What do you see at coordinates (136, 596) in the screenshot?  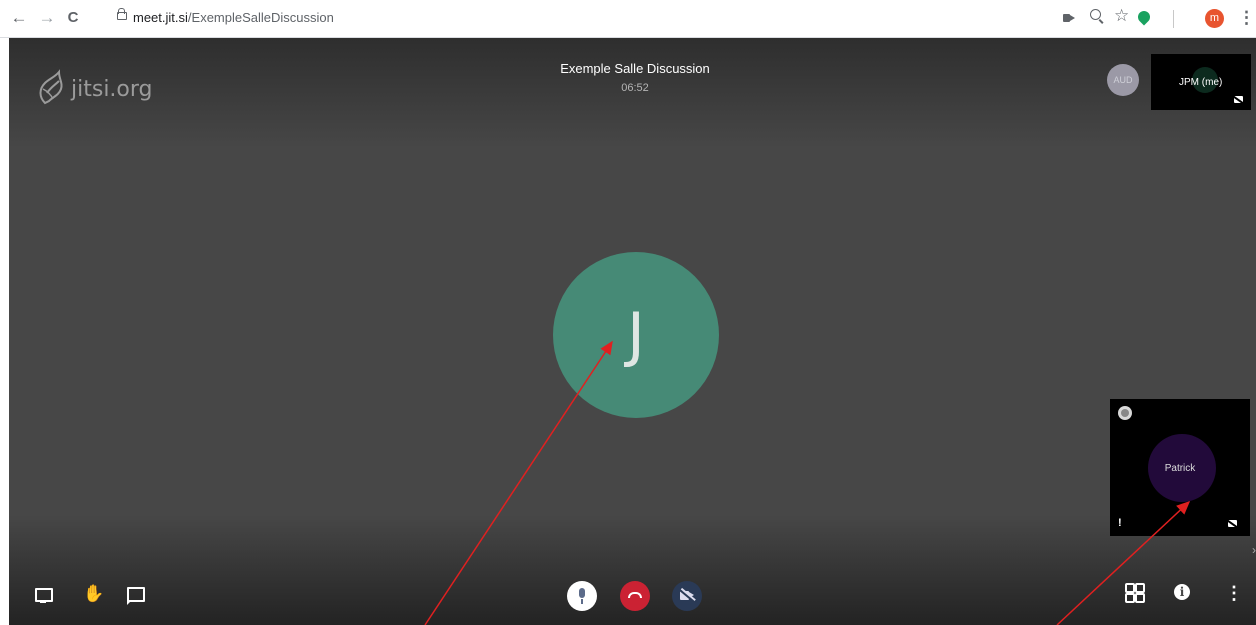 I see `chat-button` at bounding box center [136, 596].